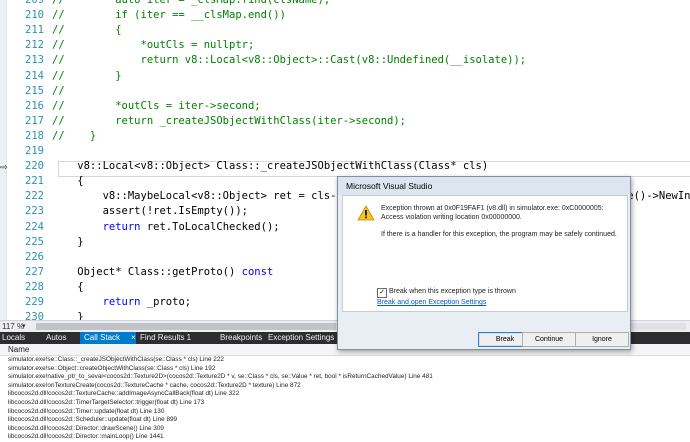 Image resolution: width=690 pixels, height=442 pixels. Describe the element at coordinates (389, 186) in the screenshot. I see `dialog-title: Microsoft Visual Studio` at that location.